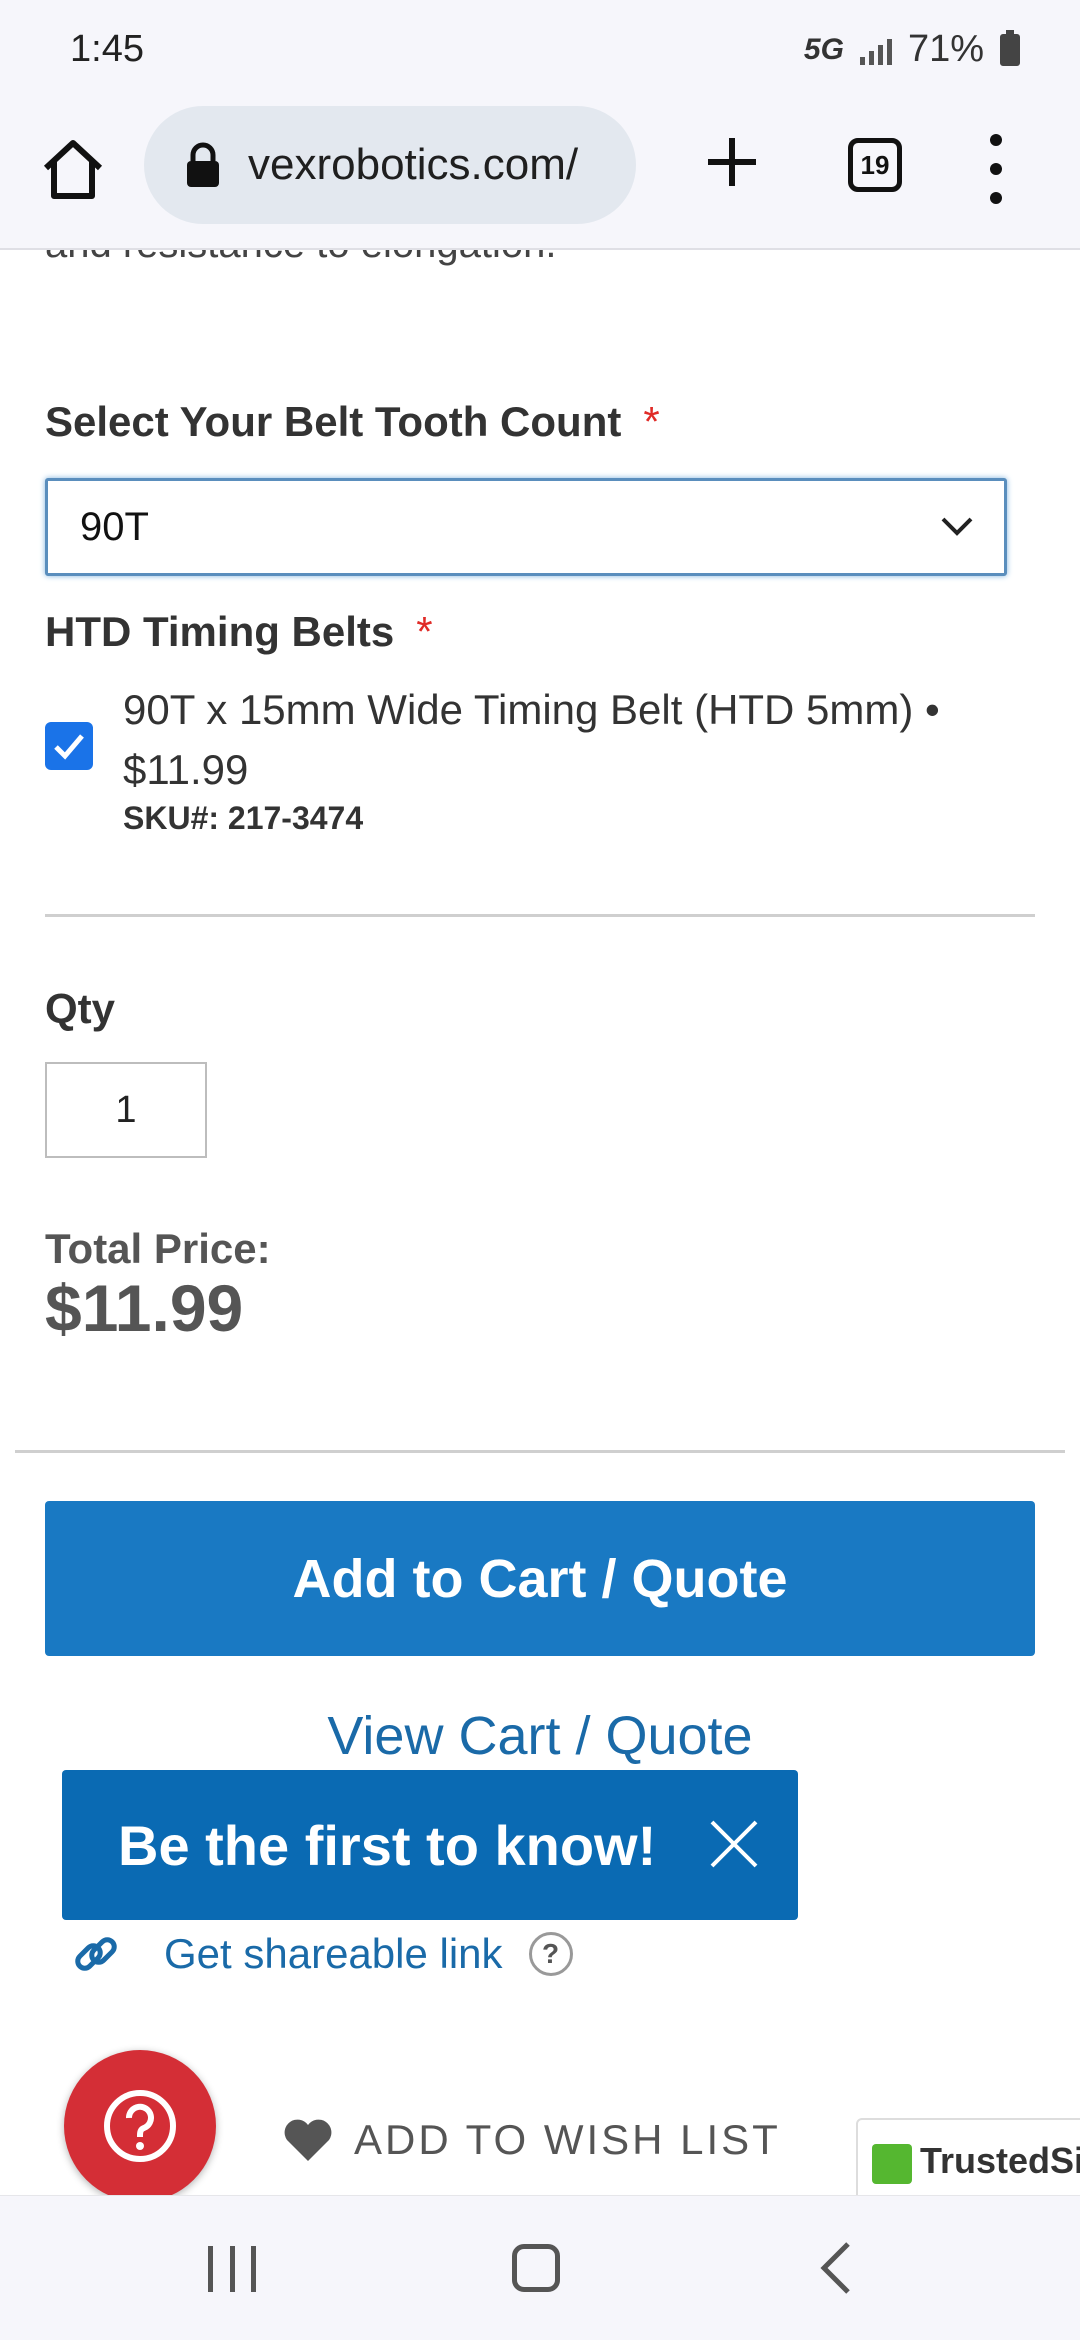 This screenshot has width=1080, height=2340. I want to click on add-to-wishlist: ADD TO WISH LIST, so click(531, 2140).